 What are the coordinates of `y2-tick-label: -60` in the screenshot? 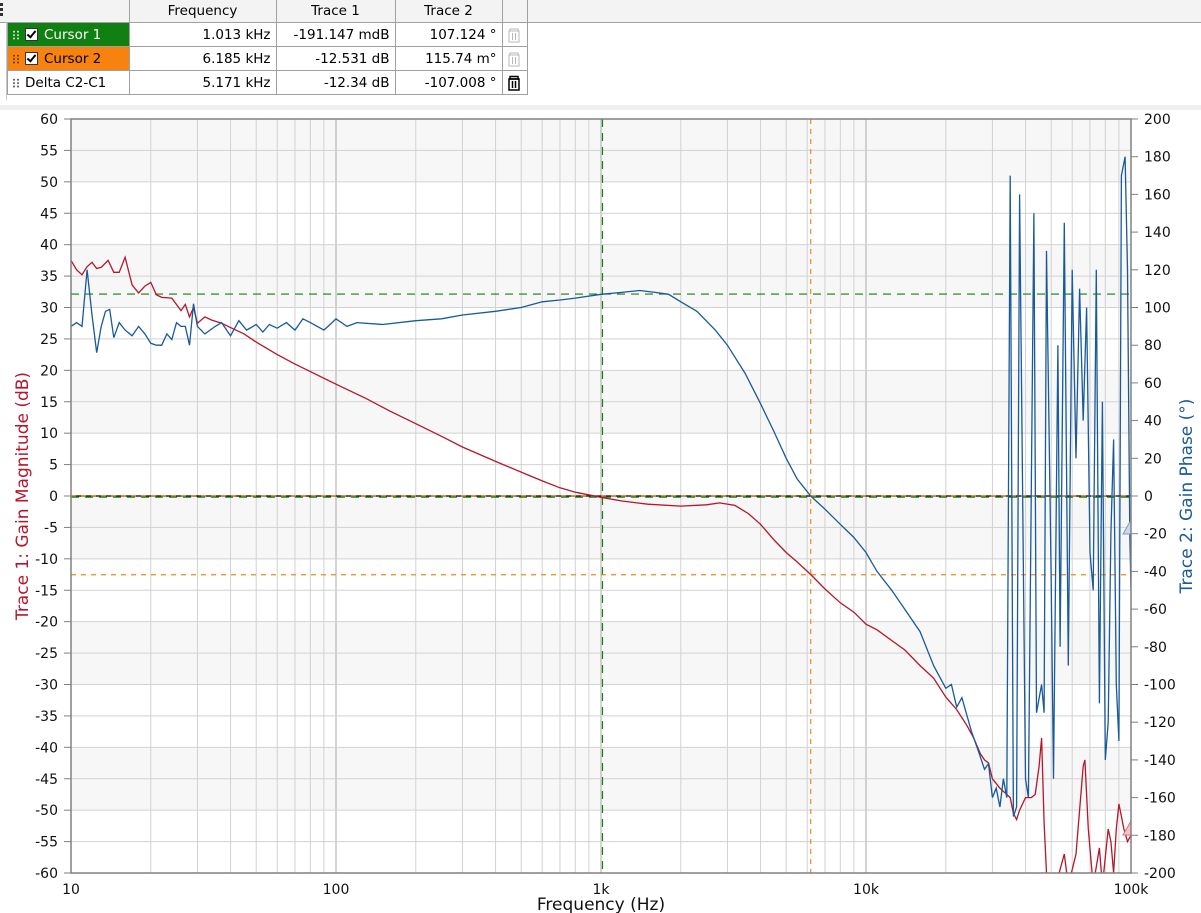 It's located at (1155, 610).